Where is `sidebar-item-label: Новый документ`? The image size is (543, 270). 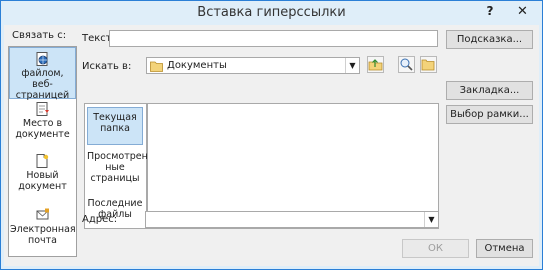 sidebar-item-label: Новый документ is located at coordinates (42, 181).